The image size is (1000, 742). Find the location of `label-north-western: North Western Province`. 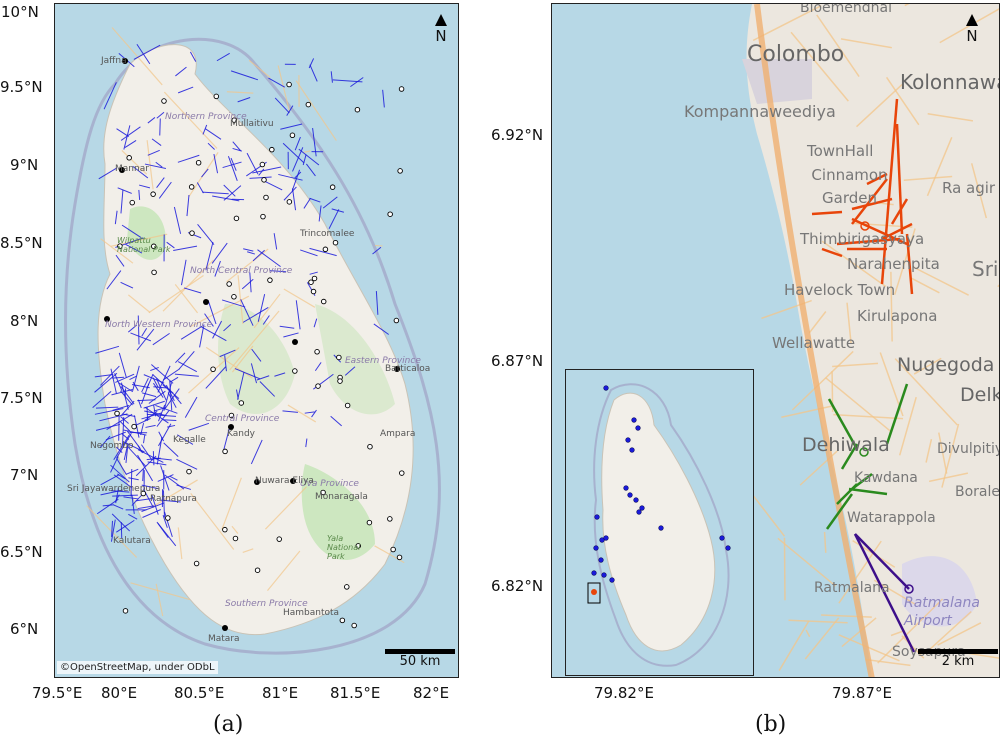

label-north-western: North Western Province is located at coordinates (159, 325).